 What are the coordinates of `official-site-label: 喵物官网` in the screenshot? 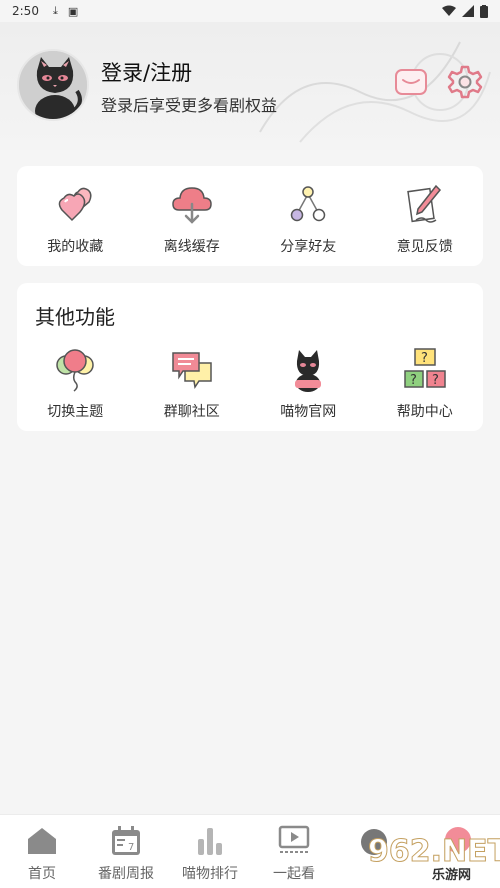 It's located at (308, 412).